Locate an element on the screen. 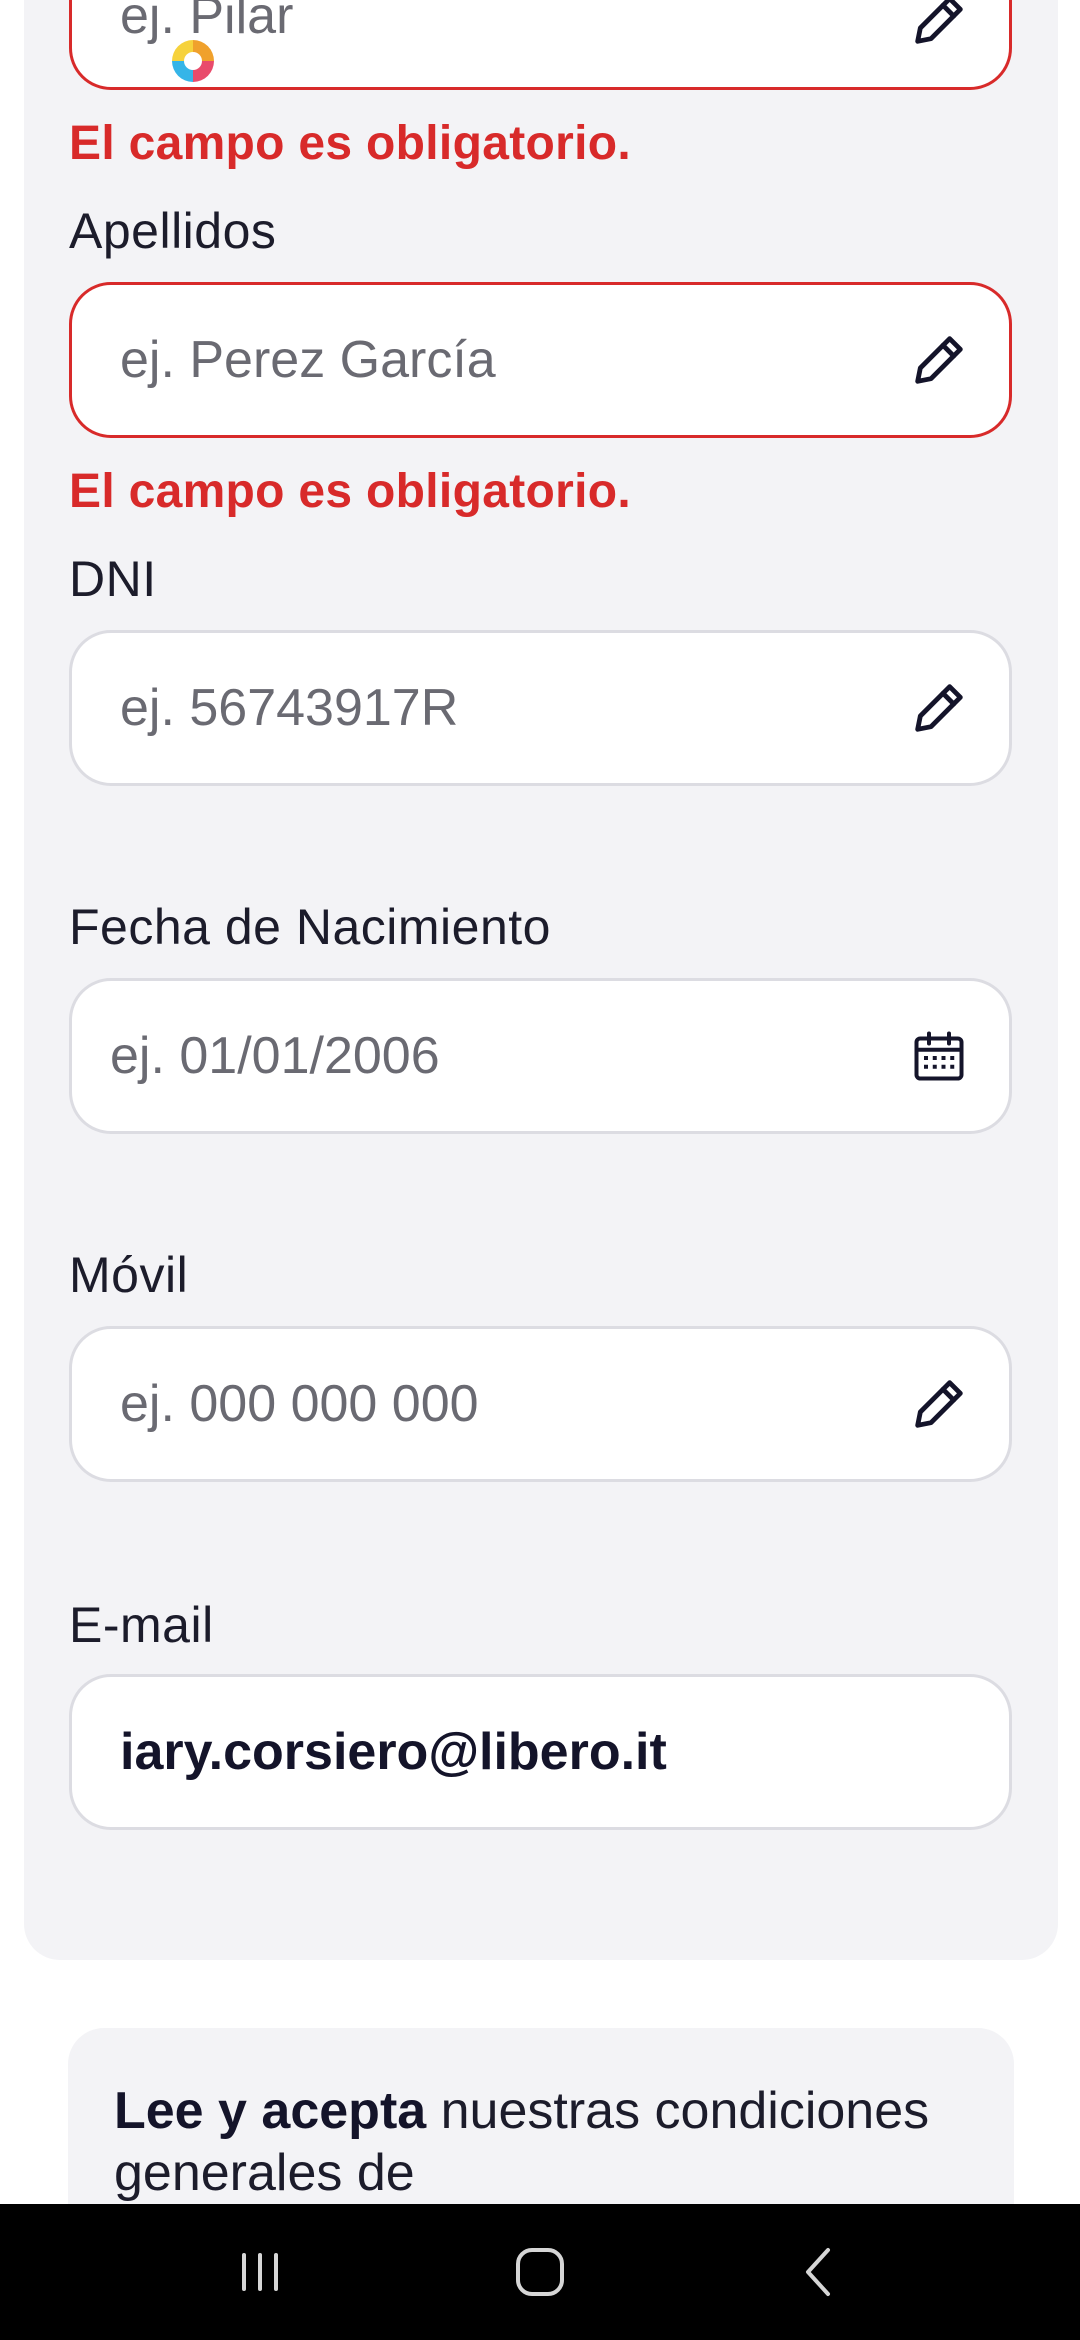 This screenshot has height=2340, width=1080. recents-icon is located at coordinates (260, 2272).